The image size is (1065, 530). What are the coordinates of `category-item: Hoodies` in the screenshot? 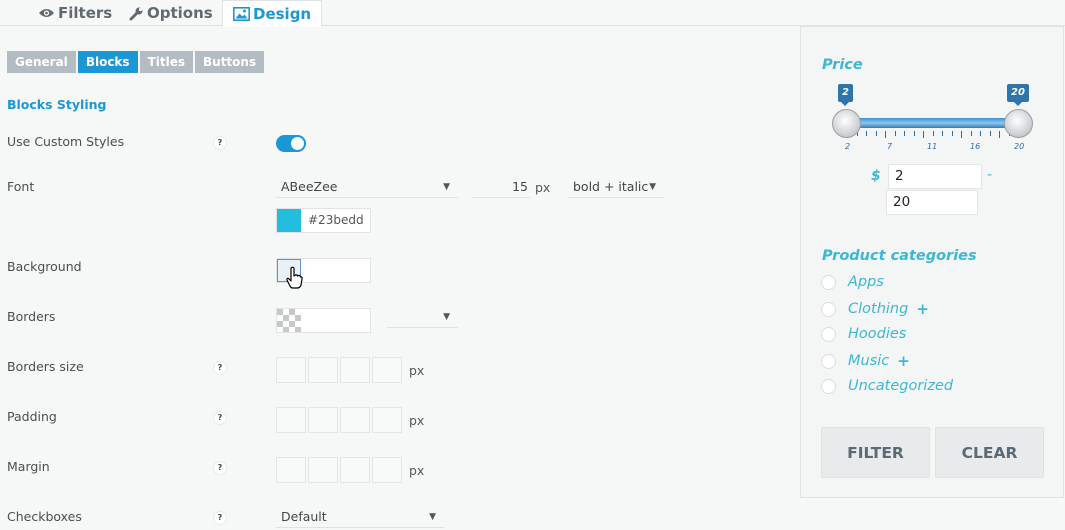 It's located at (863, 334).